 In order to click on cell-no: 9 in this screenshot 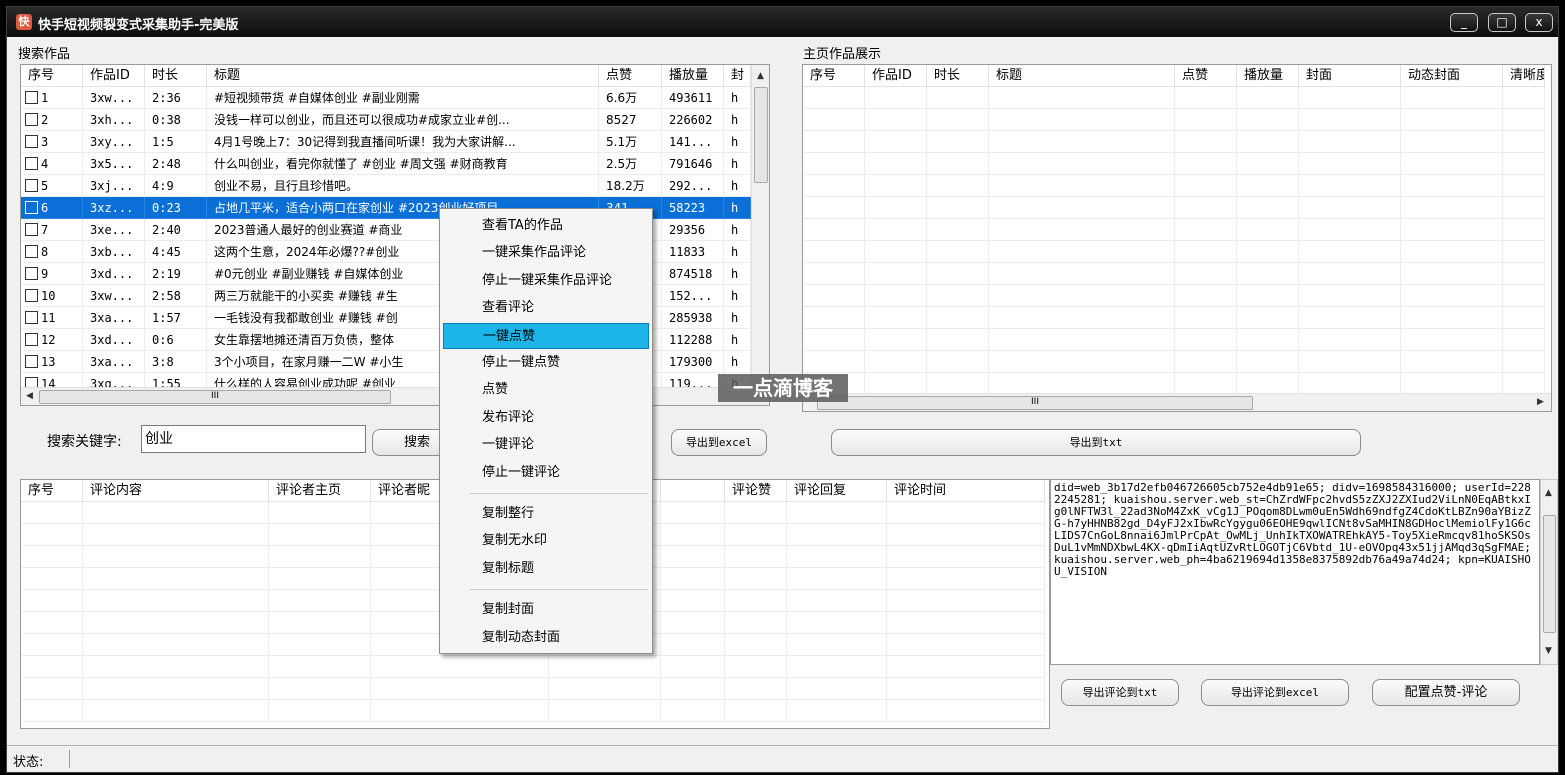, I will do `click(52, 274)`.